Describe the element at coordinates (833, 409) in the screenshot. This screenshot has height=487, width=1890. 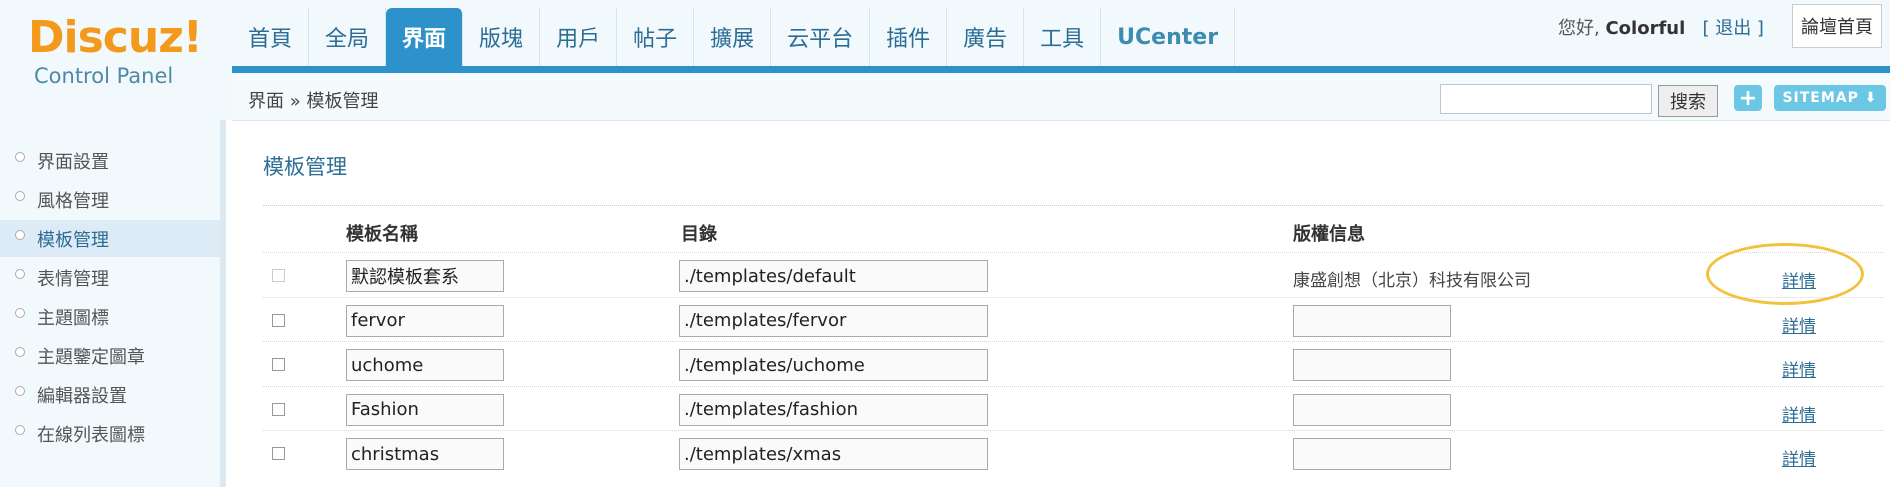
I see `template-dir-input: ./templates/fashion` at that location.